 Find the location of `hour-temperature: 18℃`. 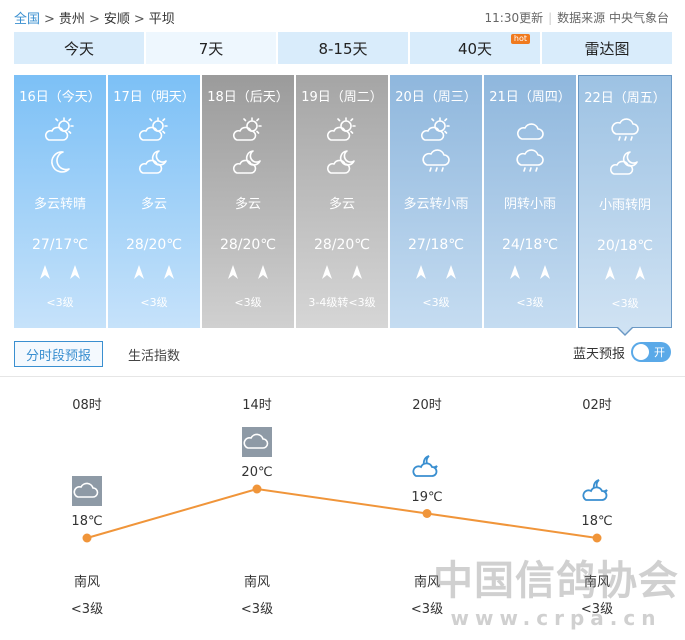

hour-temperature: 18℃ is located at coordinates (597, 521).